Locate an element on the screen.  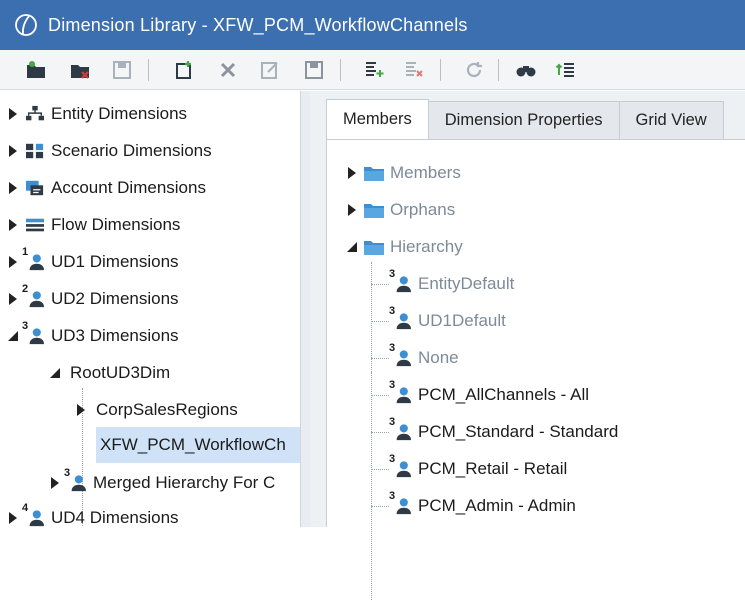
tree-item-corpsalesregions: CorpSalesRegions is located at coordinates (156, 410).